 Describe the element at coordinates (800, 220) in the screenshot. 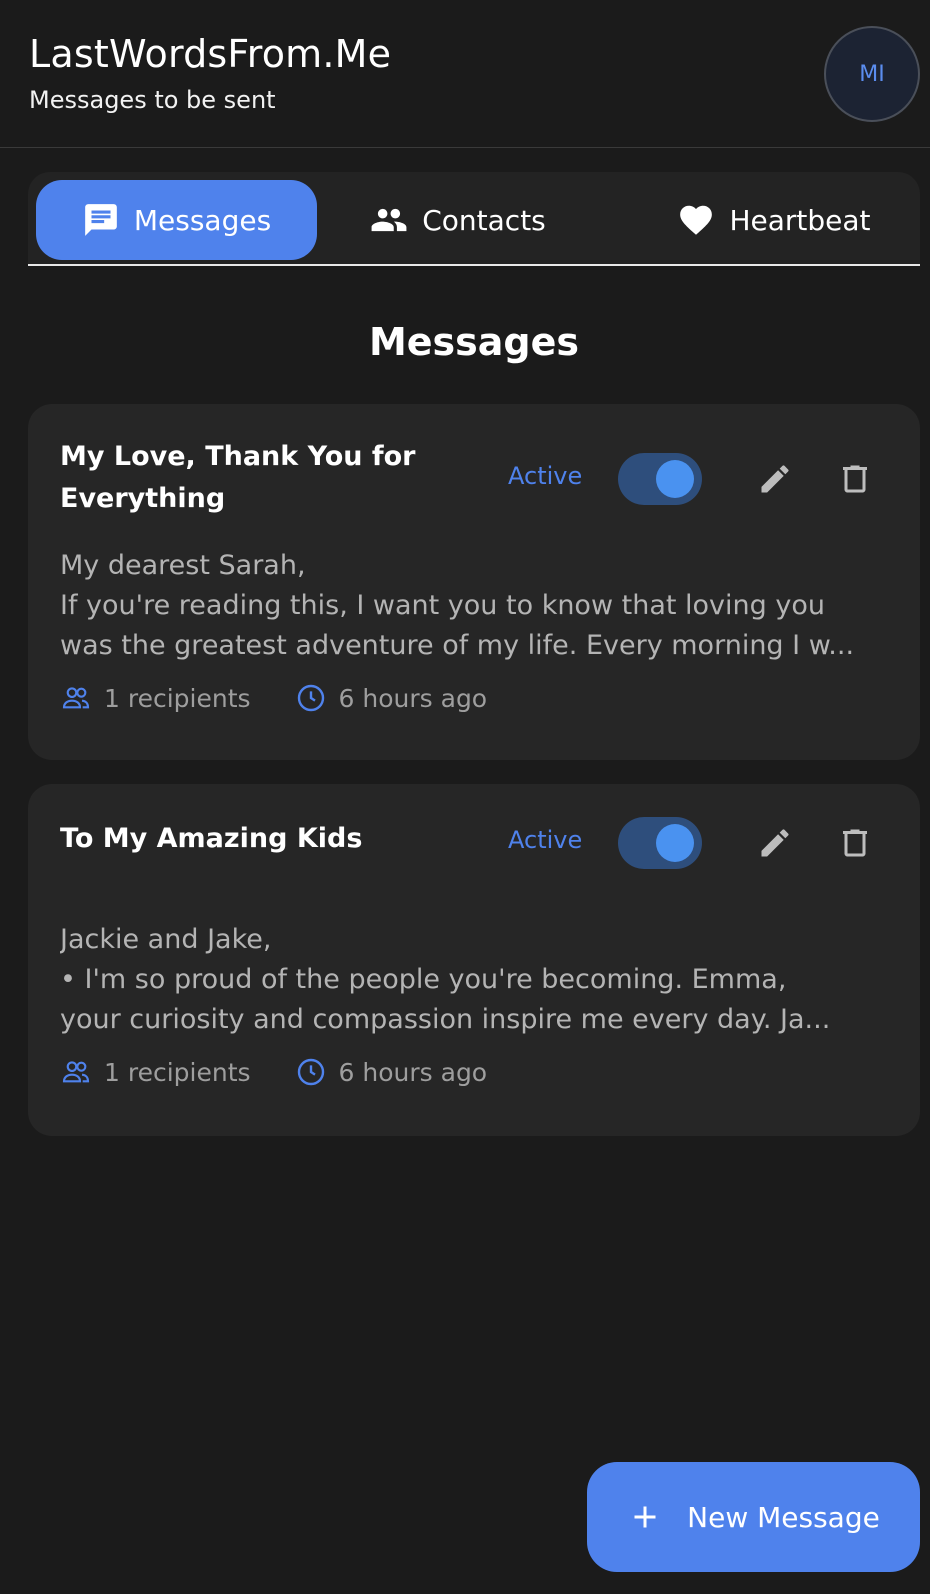

I see `tab-heartbeat-label: Heartbeat` at that location.